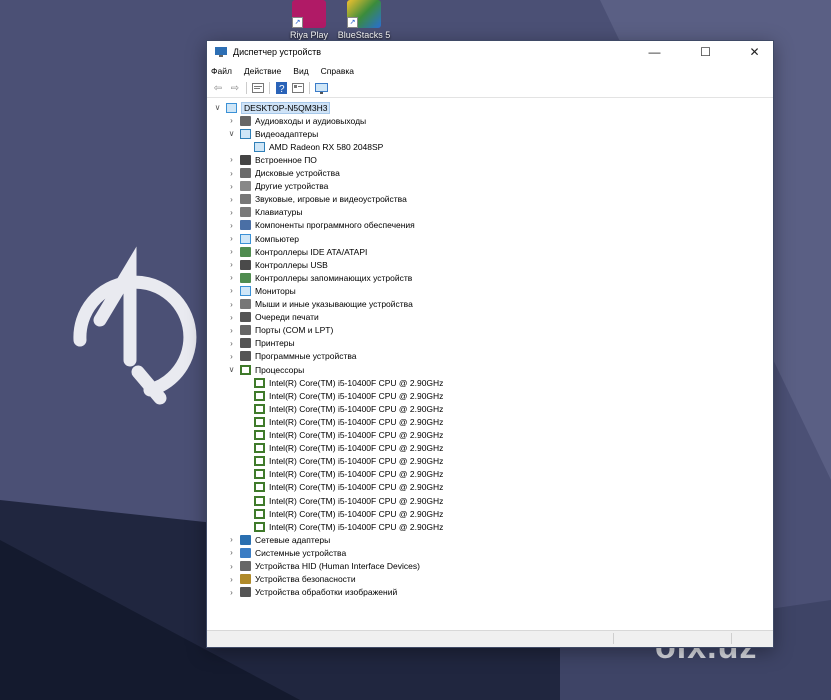  I want to click on tree-category: › Компьютер, so click(263, 238).